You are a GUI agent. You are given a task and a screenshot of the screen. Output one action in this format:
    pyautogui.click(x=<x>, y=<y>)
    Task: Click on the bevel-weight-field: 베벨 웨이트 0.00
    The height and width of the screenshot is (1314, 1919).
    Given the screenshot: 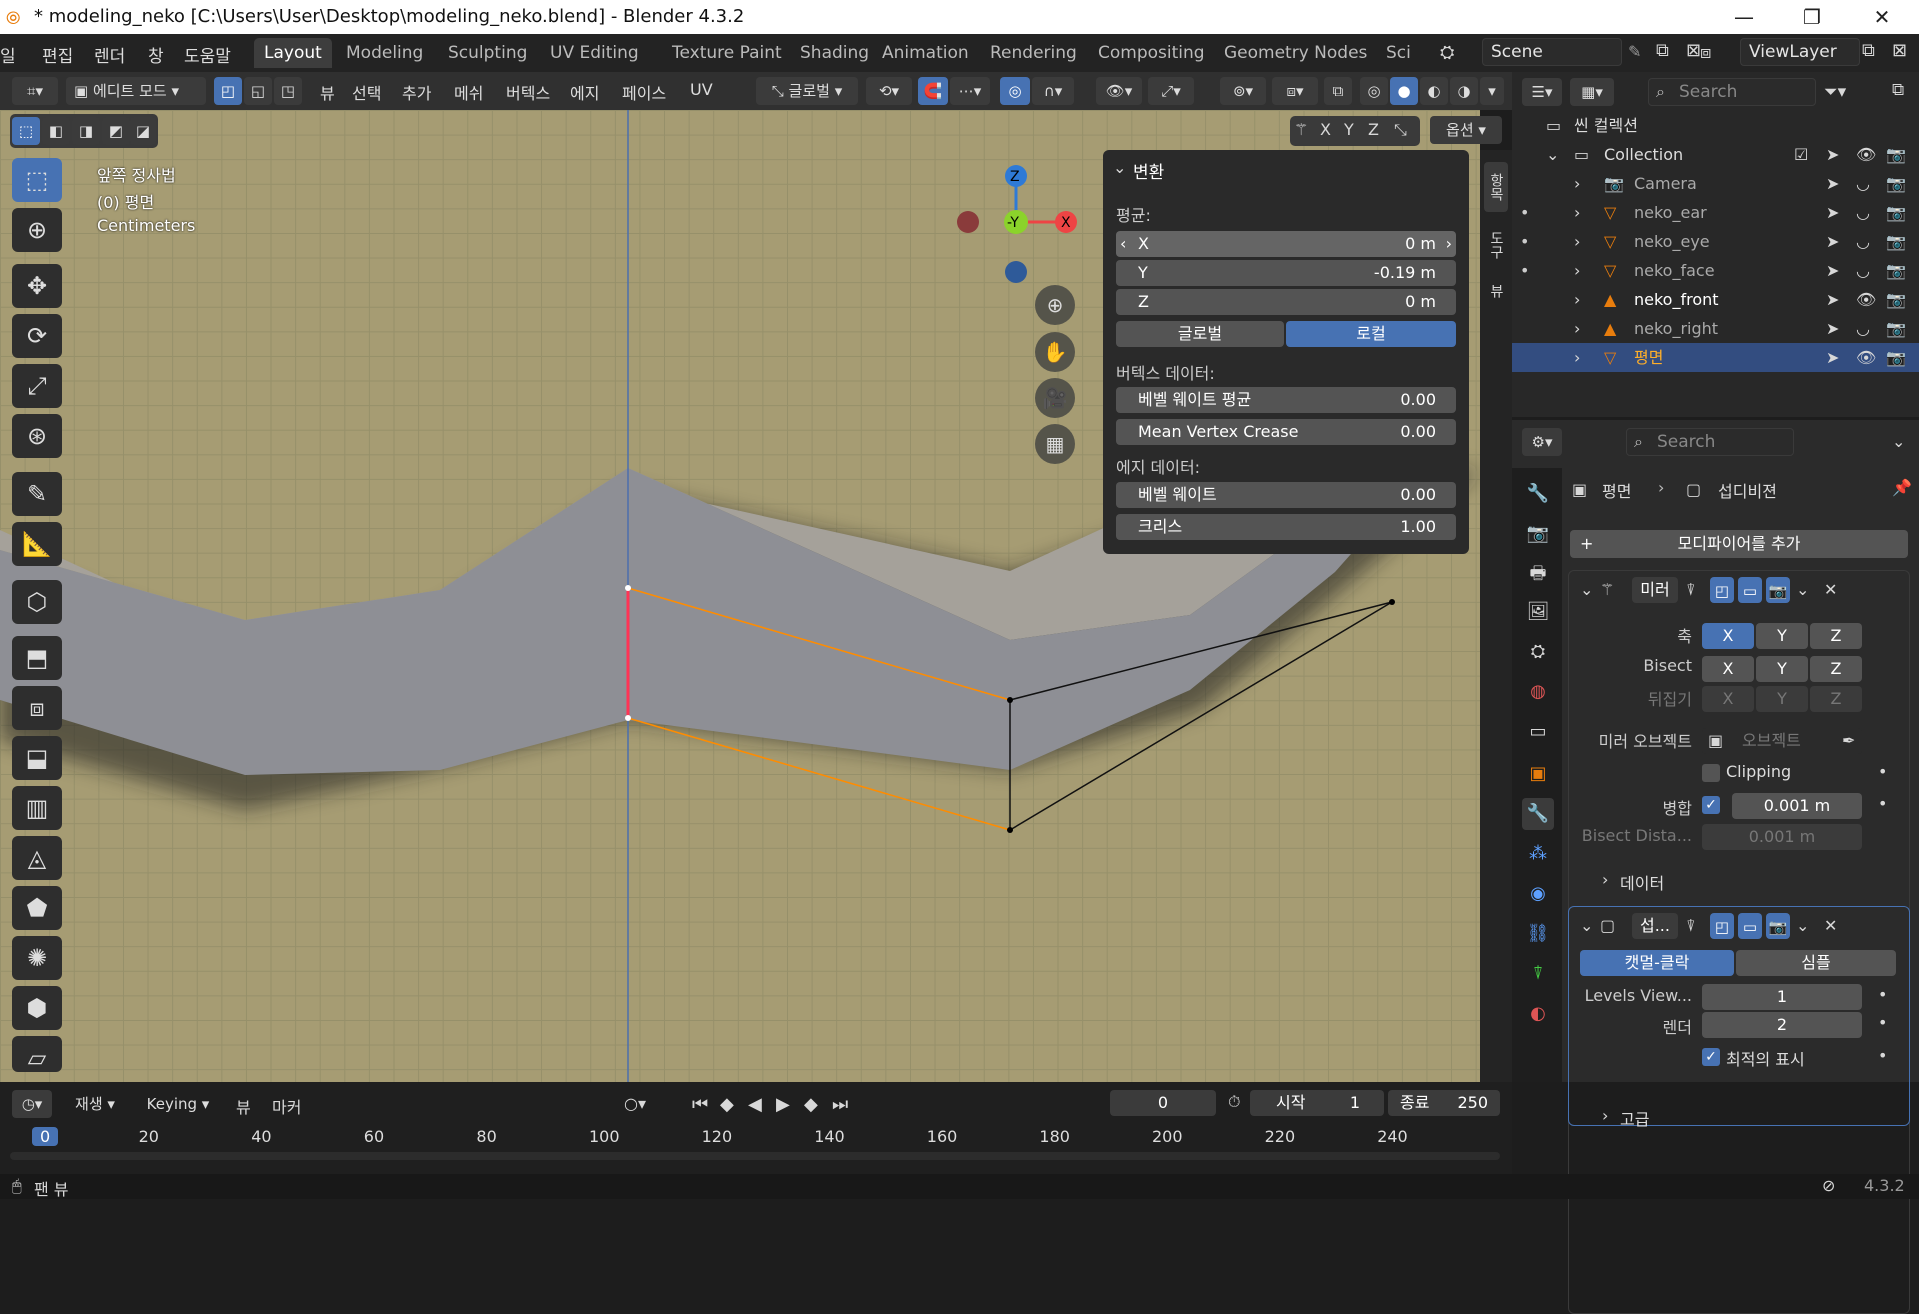 What is the action you would take?
    pyautogui.click(x=1286, y=495)
    